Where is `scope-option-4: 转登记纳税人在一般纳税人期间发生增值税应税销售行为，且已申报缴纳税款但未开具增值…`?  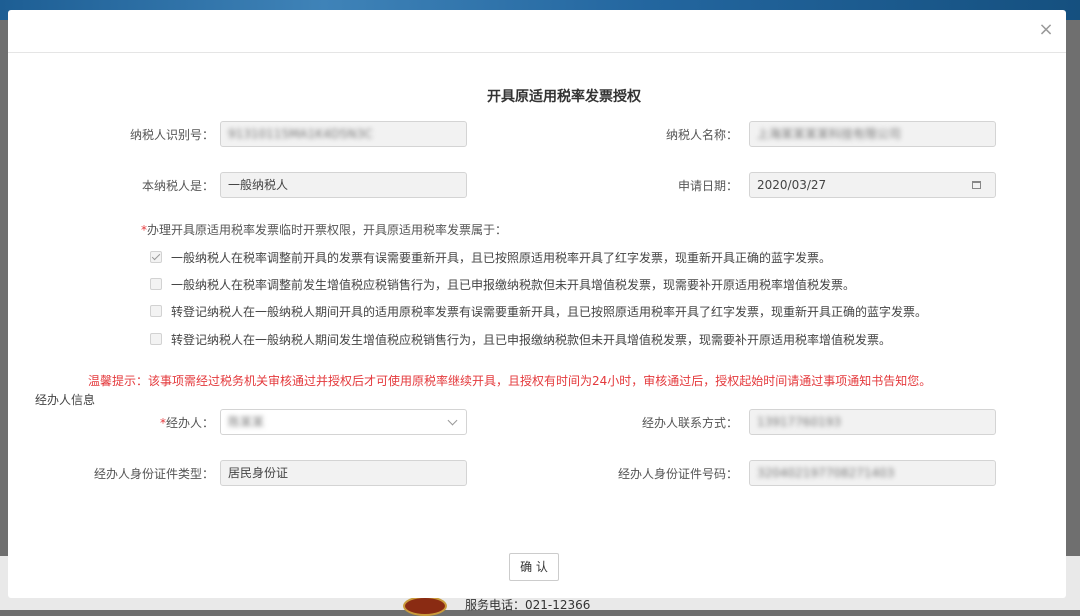
scope-option-4: 转登记纳税人在一般纳税人期间发生增值税应税销售行为，且已申报缴纳税款但未开具增值… is located at coordinates (520, 339).